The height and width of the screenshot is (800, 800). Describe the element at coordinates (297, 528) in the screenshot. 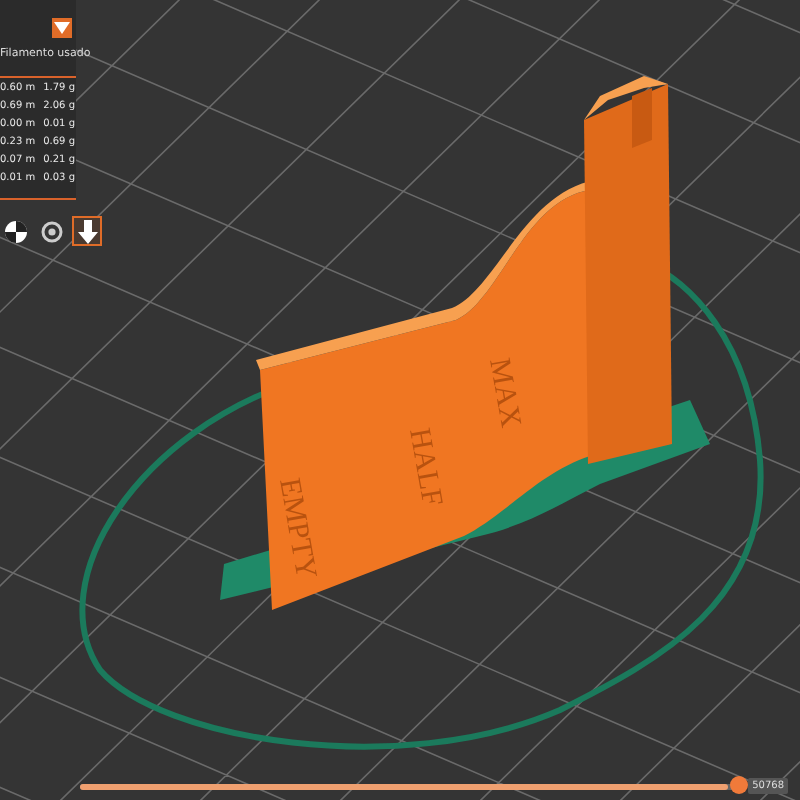

I see `engraved-label: EMPTY` at that location.